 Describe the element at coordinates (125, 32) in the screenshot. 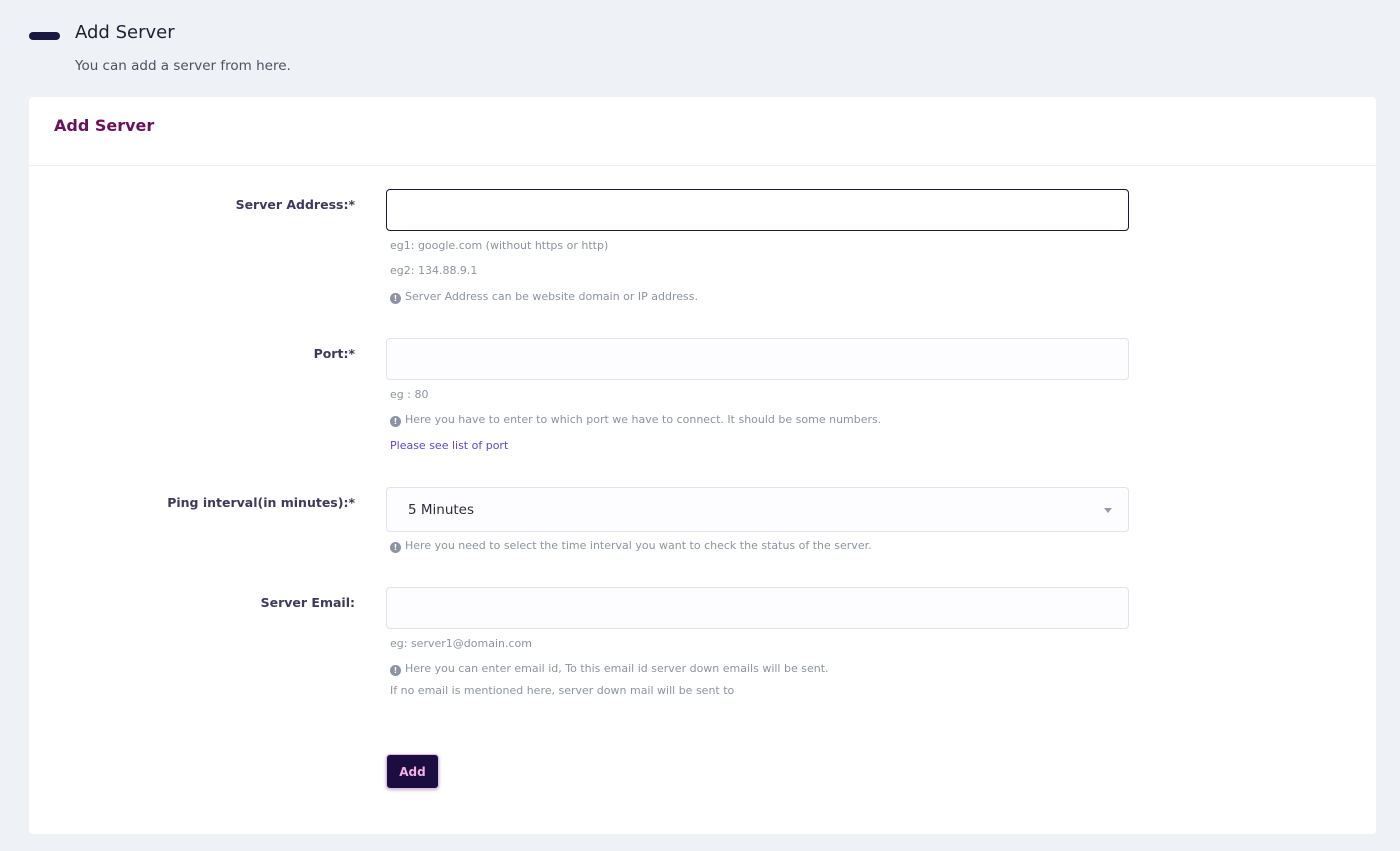

I see `page-title: Add Server` at that location.